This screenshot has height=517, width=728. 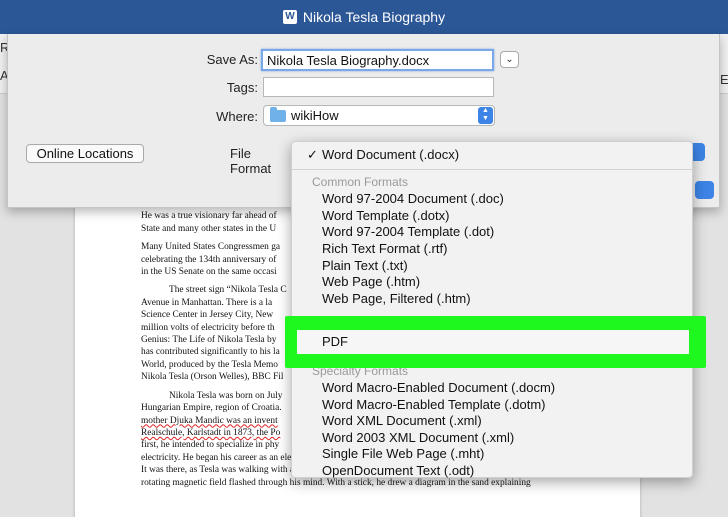 I want to click on save-as-label: Save As:, so click(x=232, y=59).